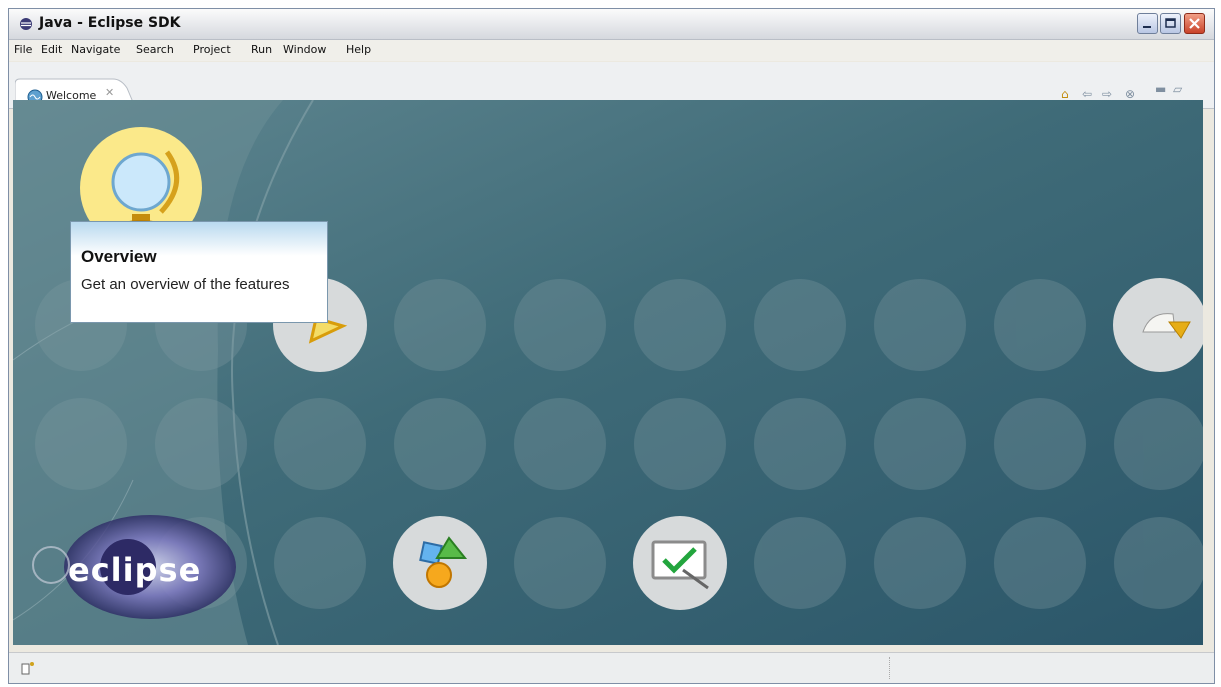 The width and height of the screenshot is (1221, 687). What do you see at coordinates (1158, 325) in the screenshot?
I see `workbench-launcher` at bounding box center [1158, 325].